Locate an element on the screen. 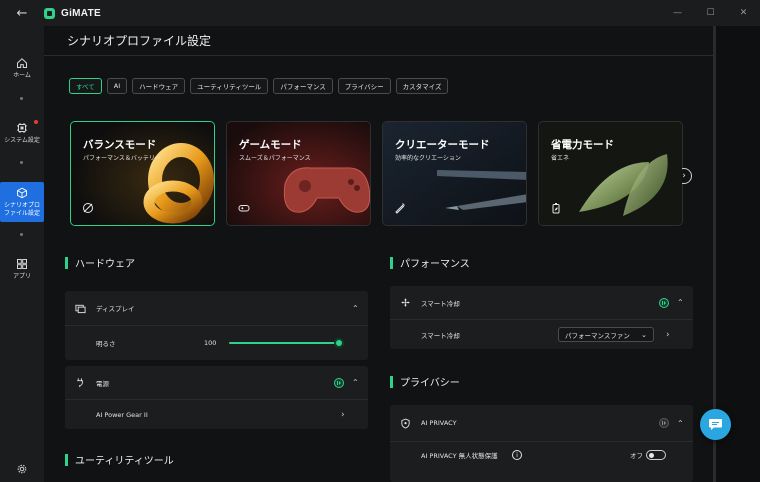 This screenshot has height=482, width=760. section-title: ハードウェア is located at coordinates (105, 264).